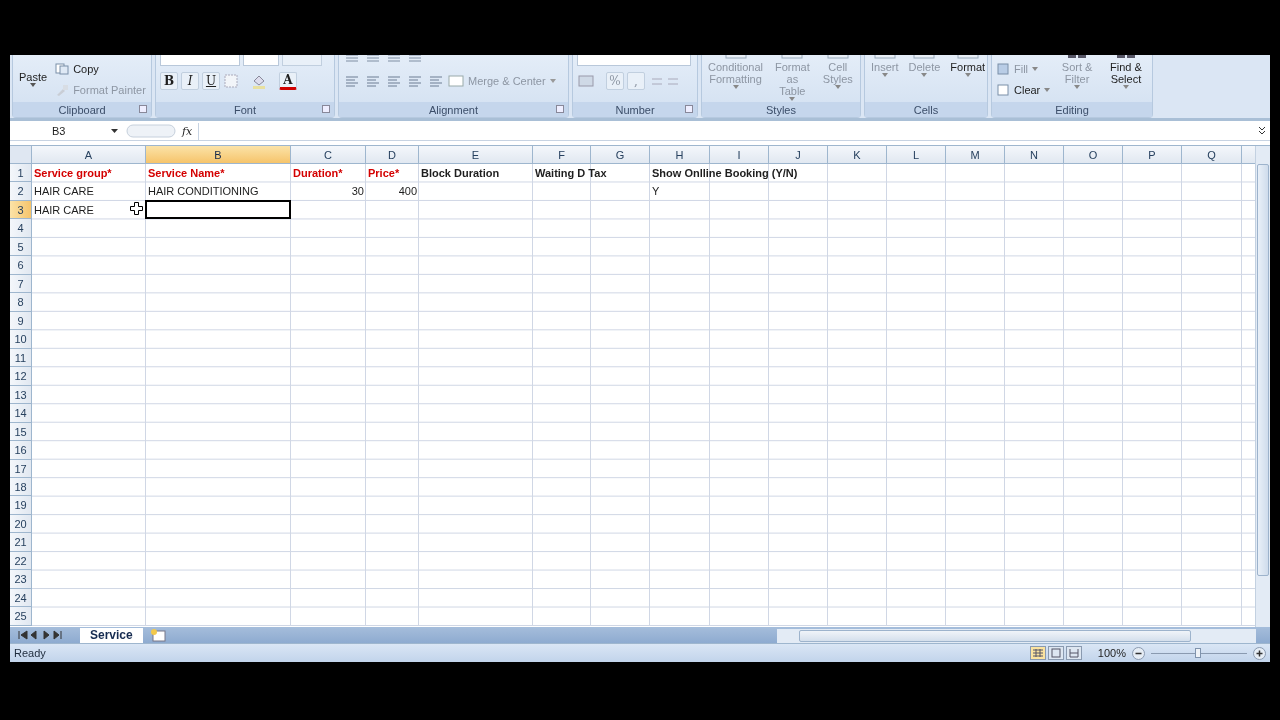 This screenshot has height=720, width=1280. Describe the element at coordinates (33, 71) in the screenshot. I see `paste-button: Paste` at that location.